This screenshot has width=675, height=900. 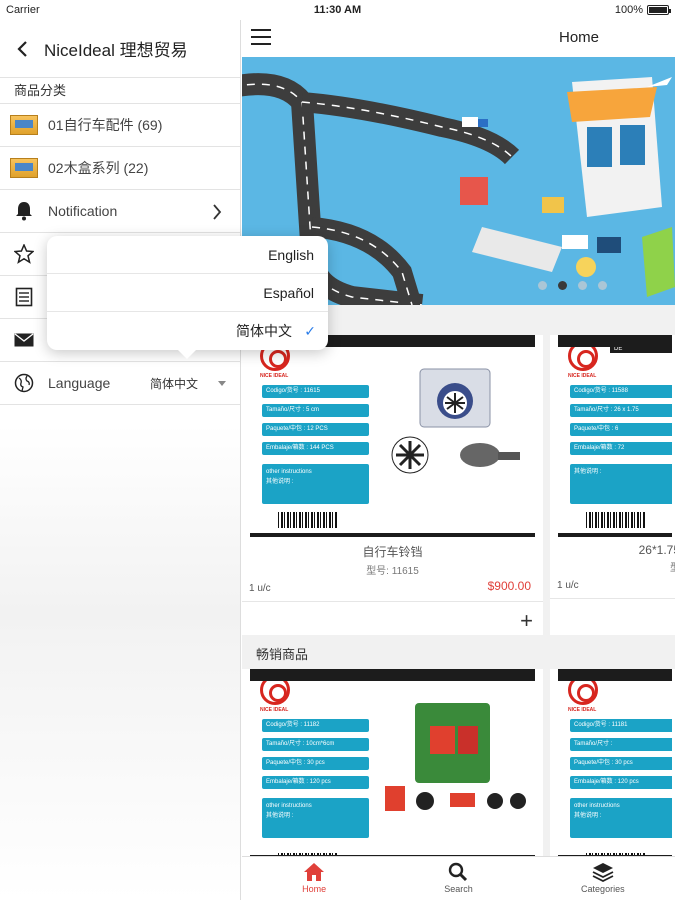 What do you see at coordinates (656, 550) in the screenshot?
I see `product-name: 26*1.75` at bounding box center [656, 550].